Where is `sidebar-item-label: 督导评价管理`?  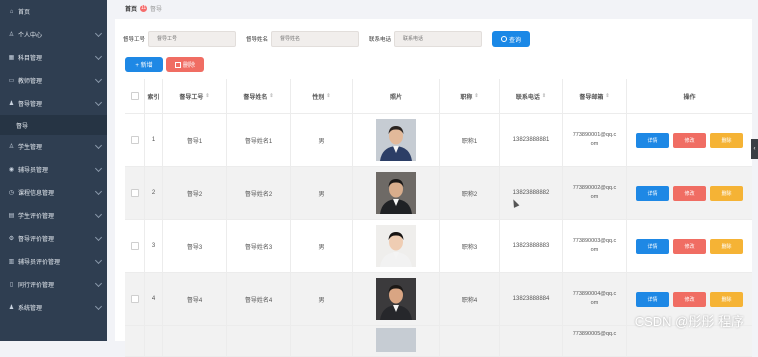 sidebar-item-label: 督导评价管理 is located at coordinates (36, 240).